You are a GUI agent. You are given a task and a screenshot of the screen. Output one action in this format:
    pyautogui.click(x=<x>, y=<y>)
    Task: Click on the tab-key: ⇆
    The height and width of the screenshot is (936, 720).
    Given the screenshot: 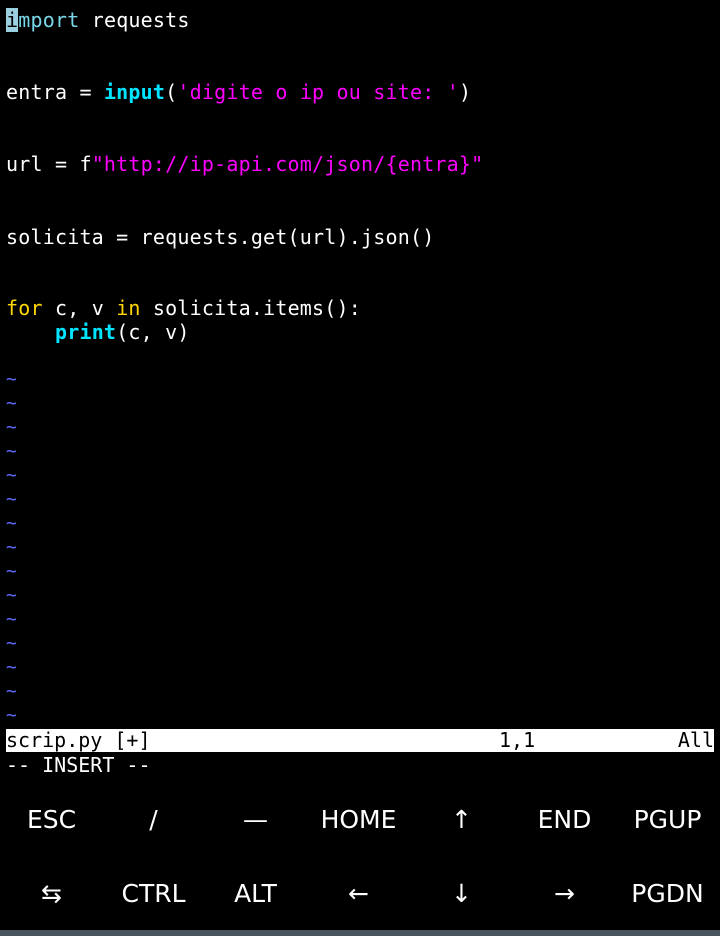 What is the action you would take?
    pyautogui.click(x=51, y=893)
    